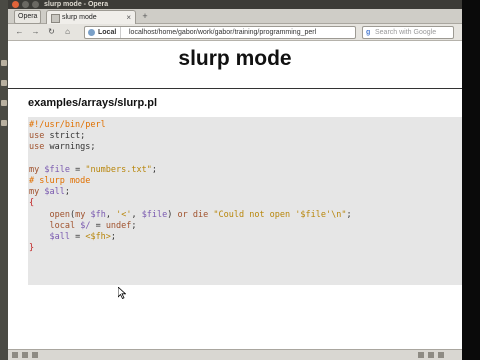 This screenshot has height=360, width=480. Describe the element at coordinates (471, 180) in the screenshot. I see `desktop-right-edge` at that location.